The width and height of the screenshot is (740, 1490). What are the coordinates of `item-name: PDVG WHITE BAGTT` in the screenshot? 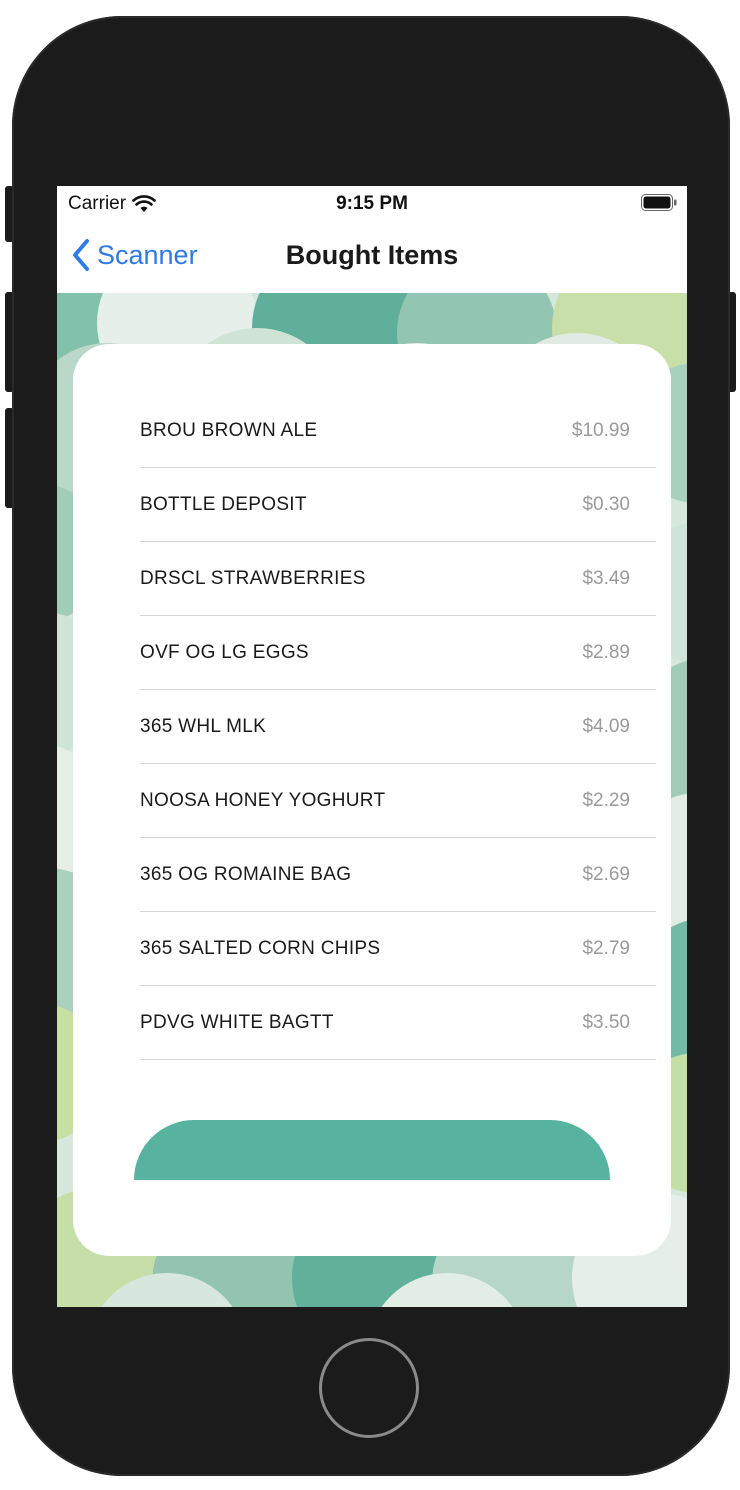 It's located at (237, 1022).